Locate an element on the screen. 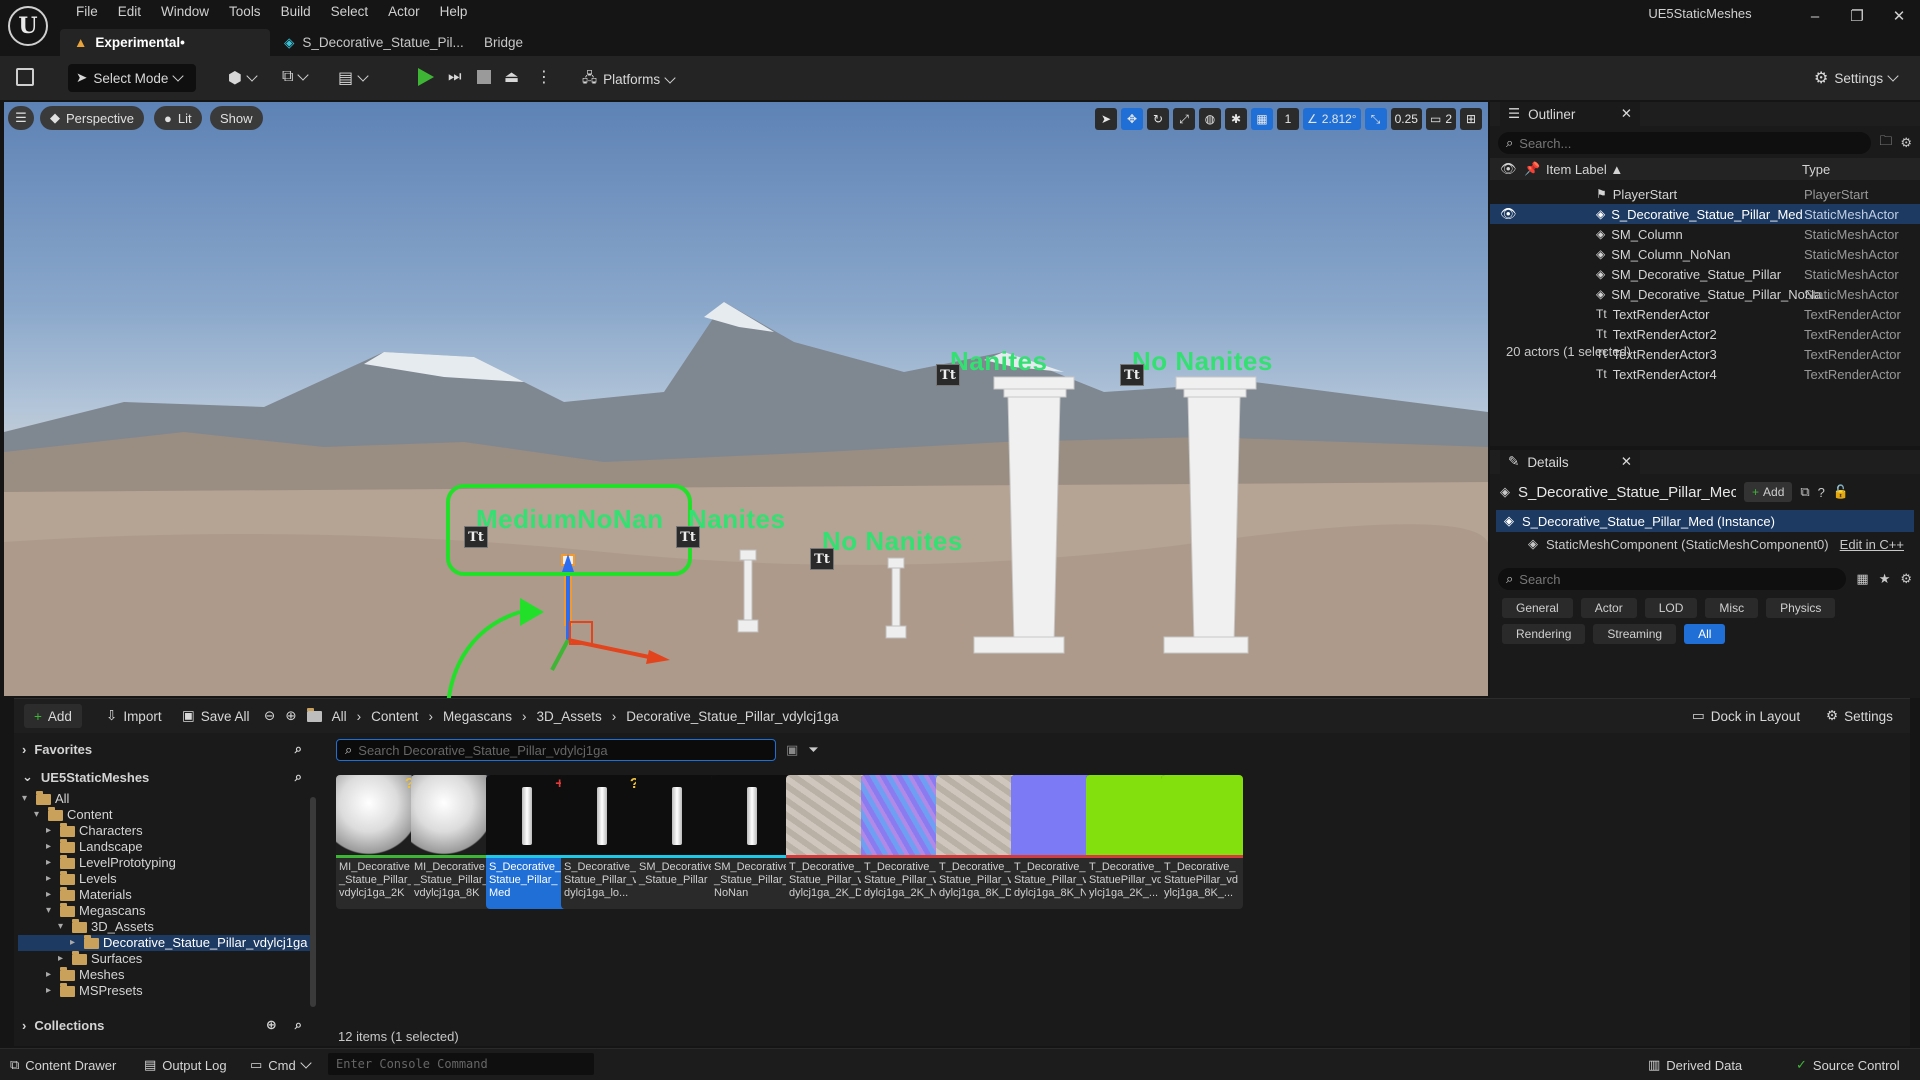  output-log-button: ▤ Output Log is located at coordinates (185, 1065).